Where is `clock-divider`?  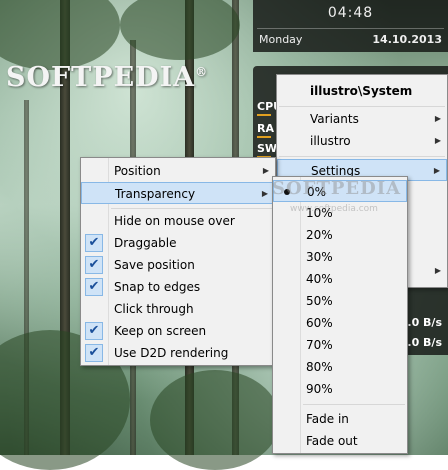 clock-divider is located at coordinates (350, 28).